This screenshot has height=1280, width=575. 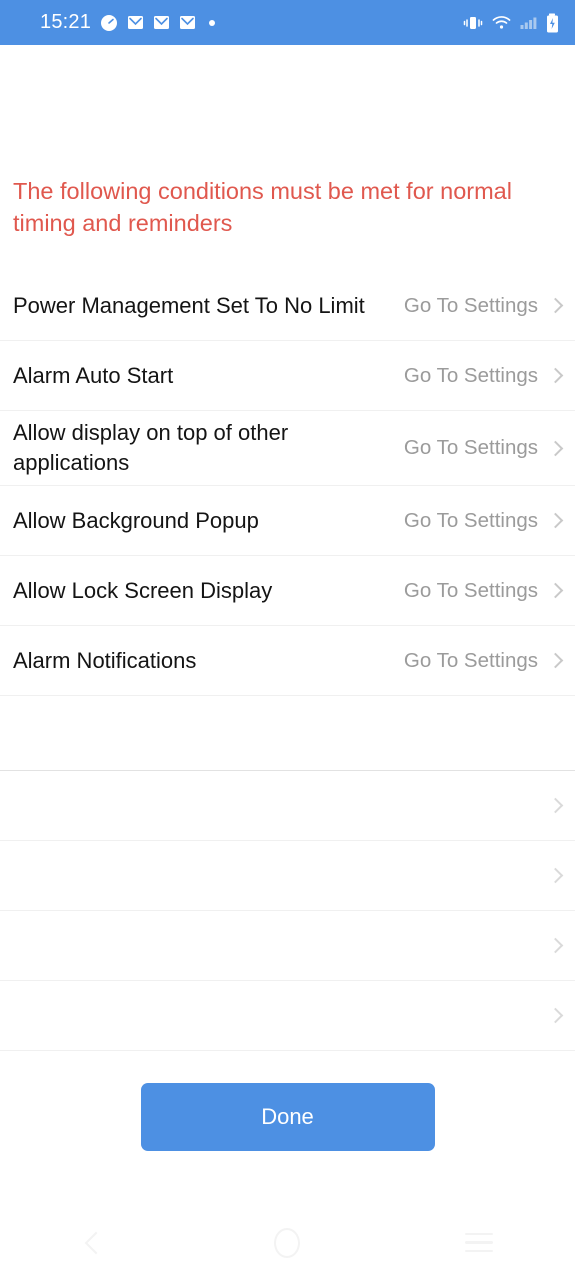 I want to click on status-bar: 15:21, so click(x=287, y=22).